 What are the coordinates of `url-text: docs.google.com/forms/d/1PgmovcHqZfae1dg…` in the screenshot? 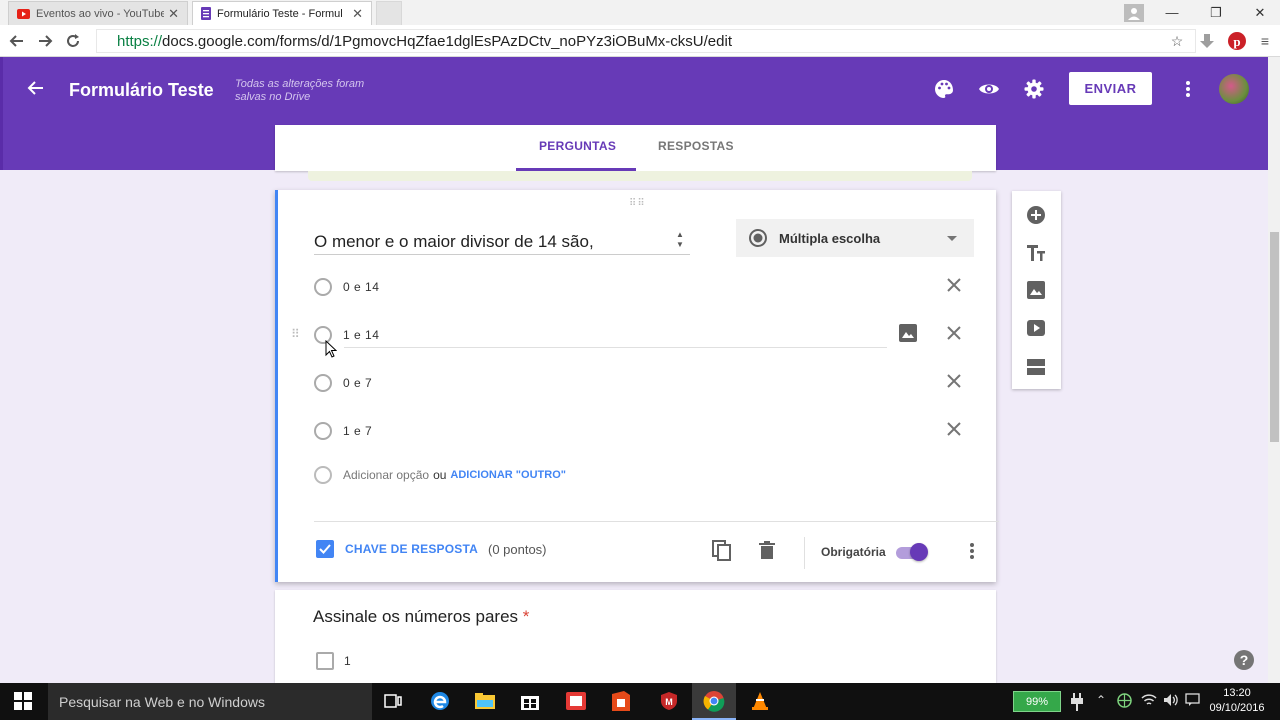 It's located at (447, 41).